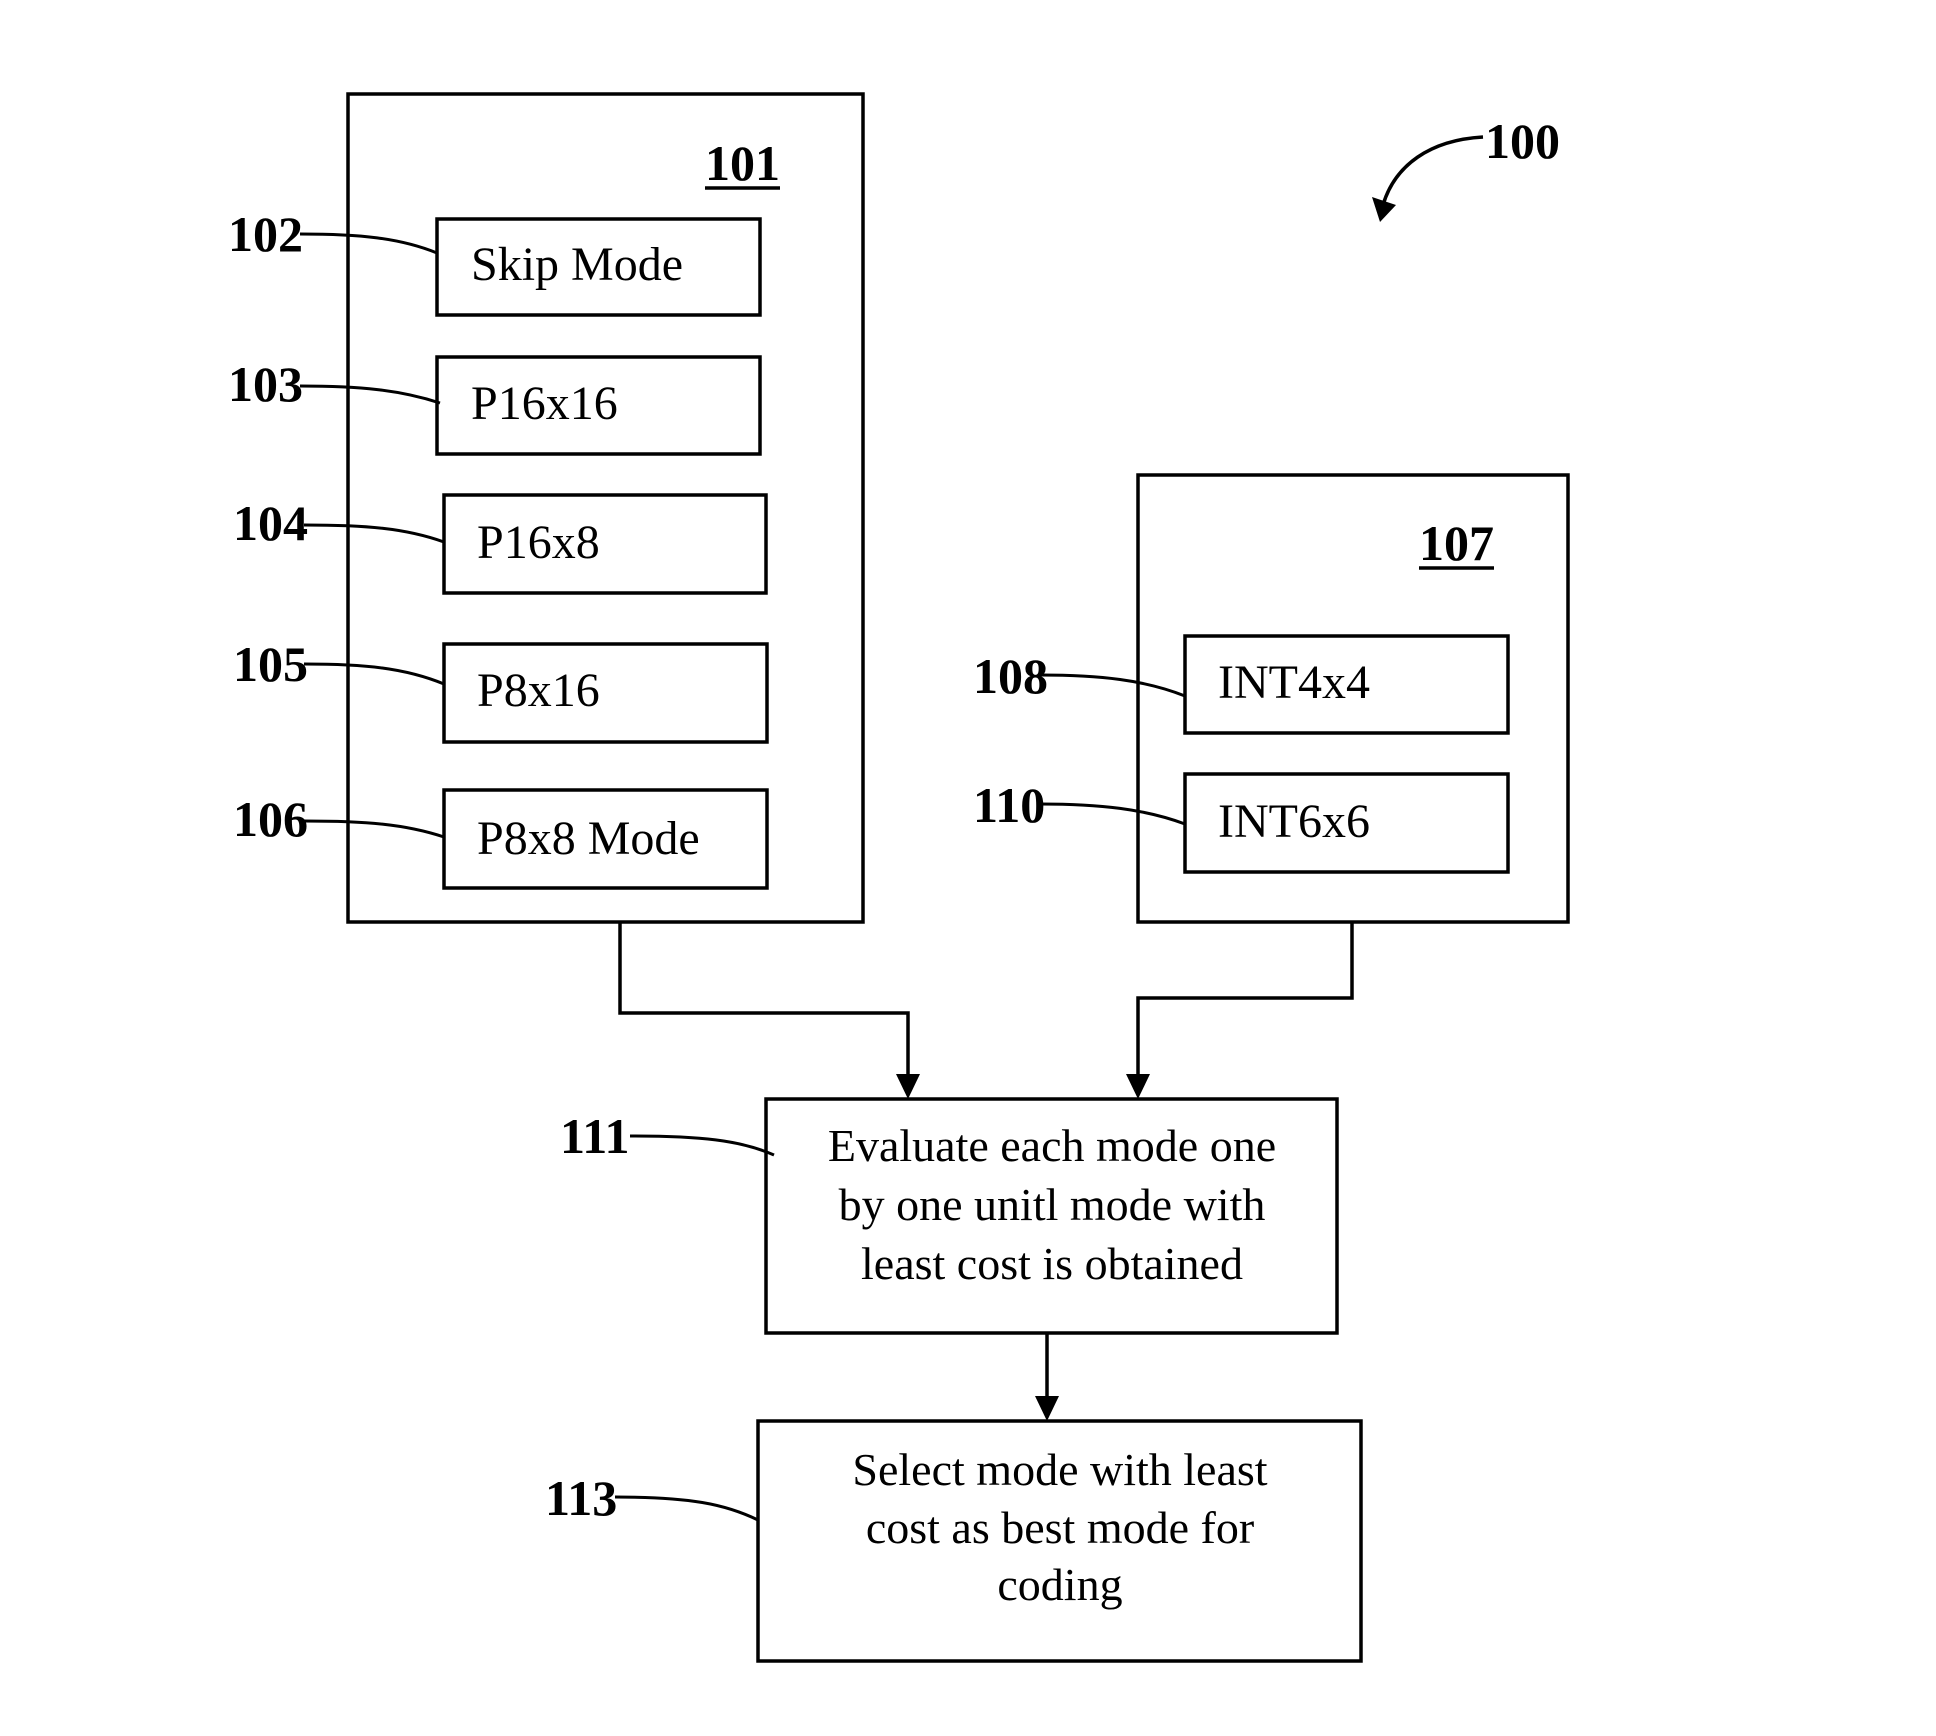 This screenshot has height=1736, width=1936. I want to click on step-line: coding, so click(1059, 1584).